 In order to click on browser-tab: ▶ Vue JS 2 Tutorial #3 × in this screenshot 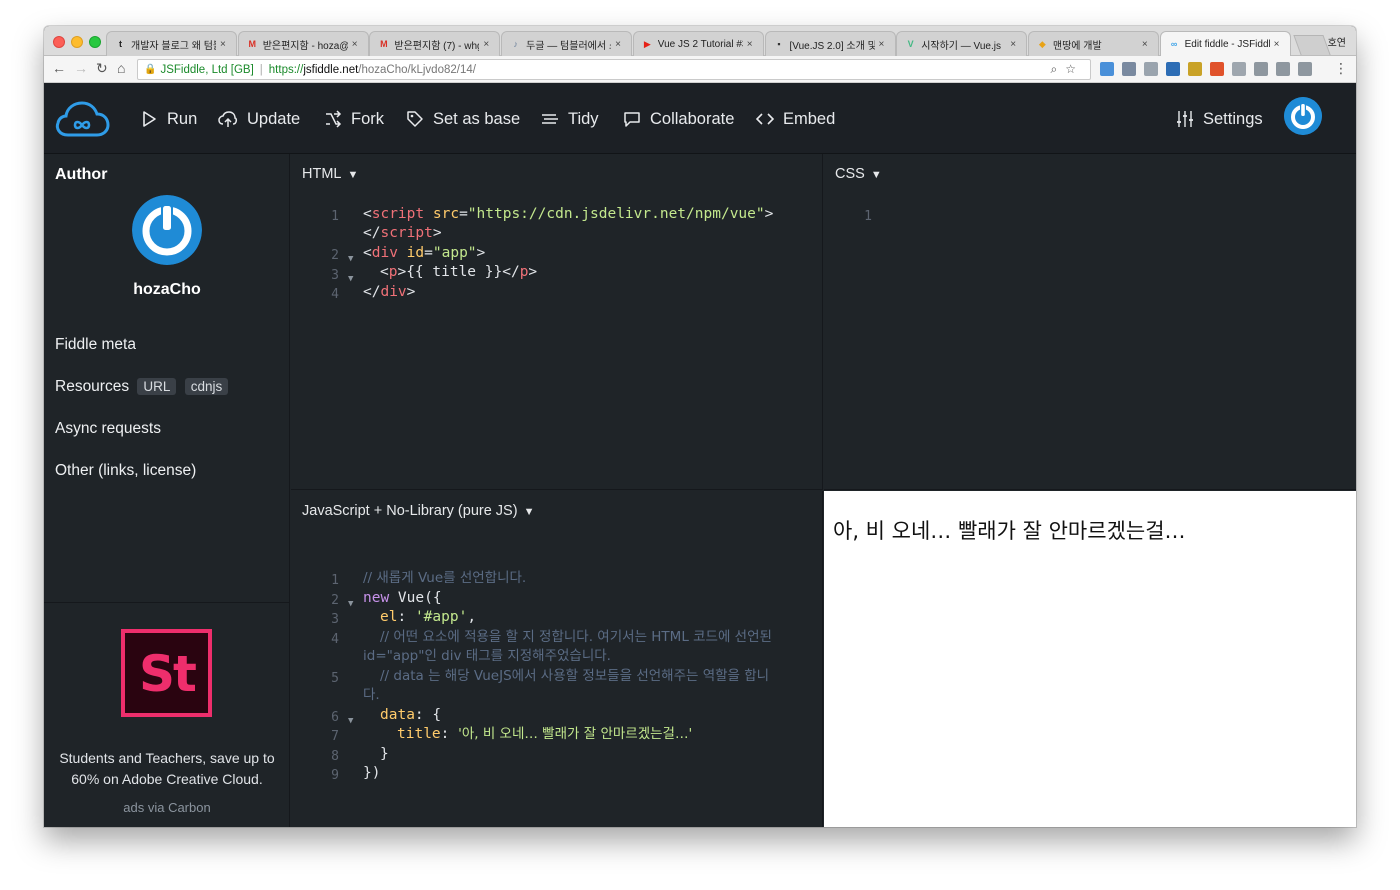, I will do `click(698, 43)`.